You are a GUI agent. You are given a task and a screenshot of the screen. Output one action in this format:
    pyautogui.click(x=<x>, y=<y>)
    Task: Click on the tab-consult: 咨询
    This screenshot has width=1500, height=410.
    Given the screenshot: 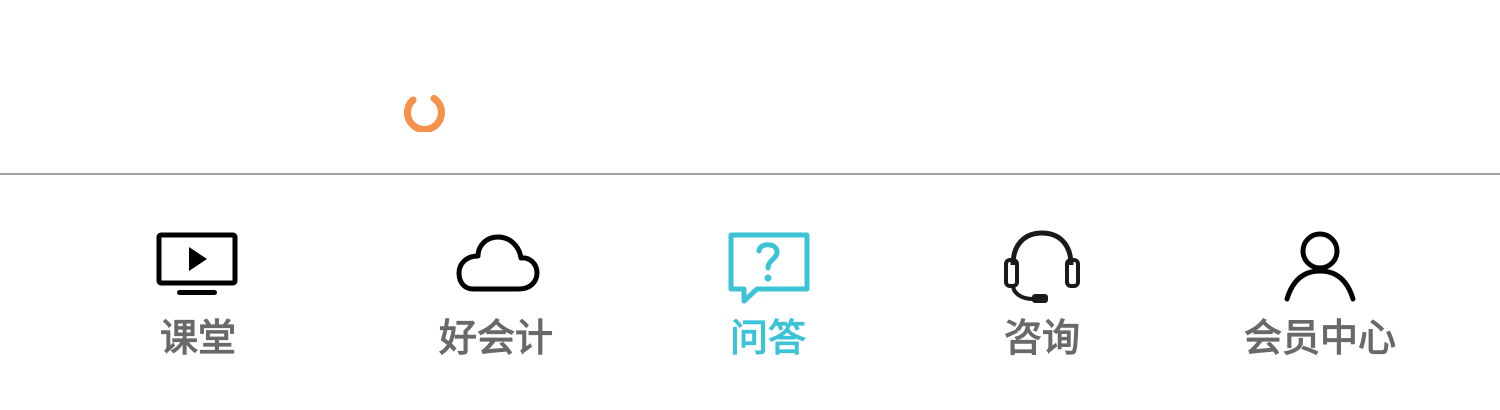 What is the action you would take?
    pyautogui.click(x=1042, y=292)
    